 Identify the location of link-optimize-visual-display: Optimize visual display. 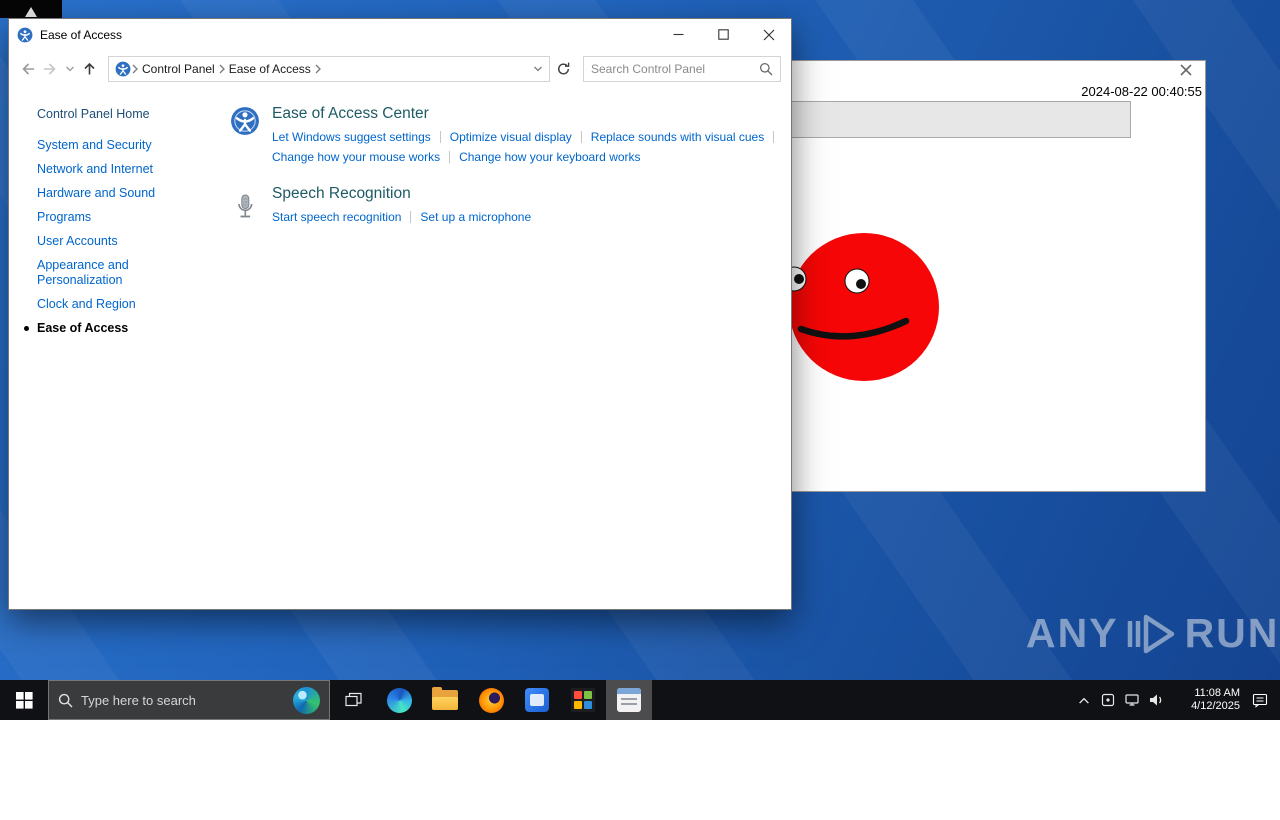
(511, 137).